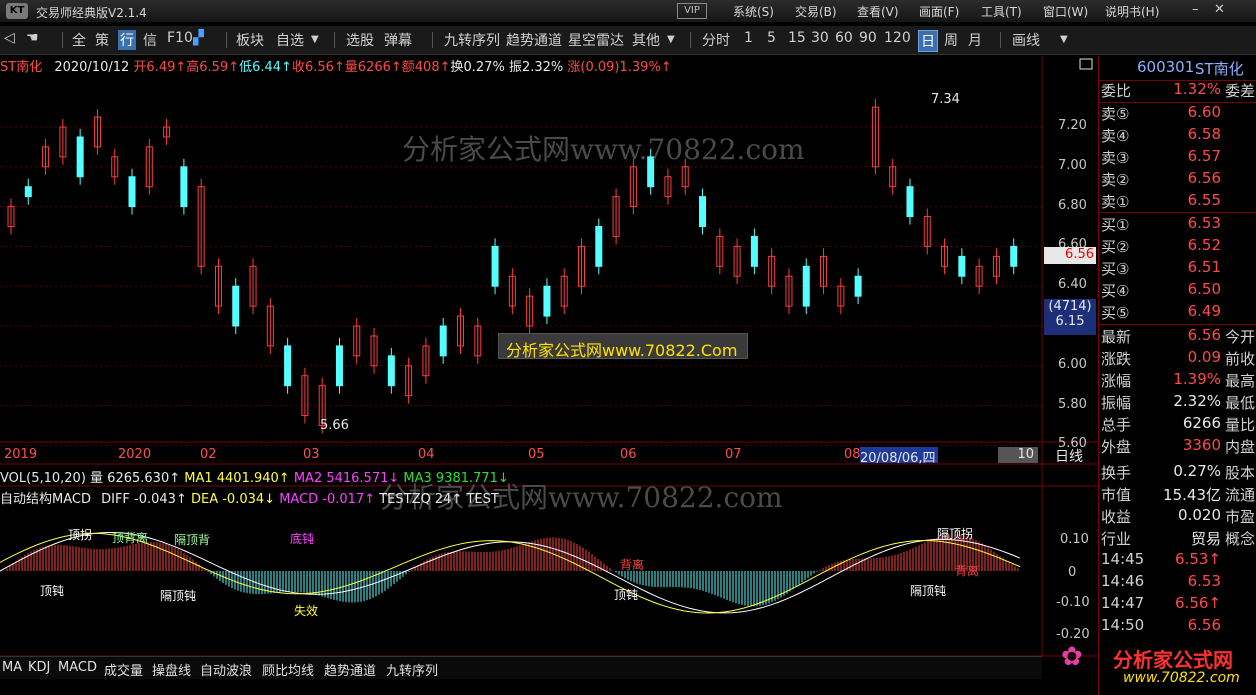  Describe the element at coordinates (1116, 473) in the screenshot. I see `row-label: 换手` at that location.